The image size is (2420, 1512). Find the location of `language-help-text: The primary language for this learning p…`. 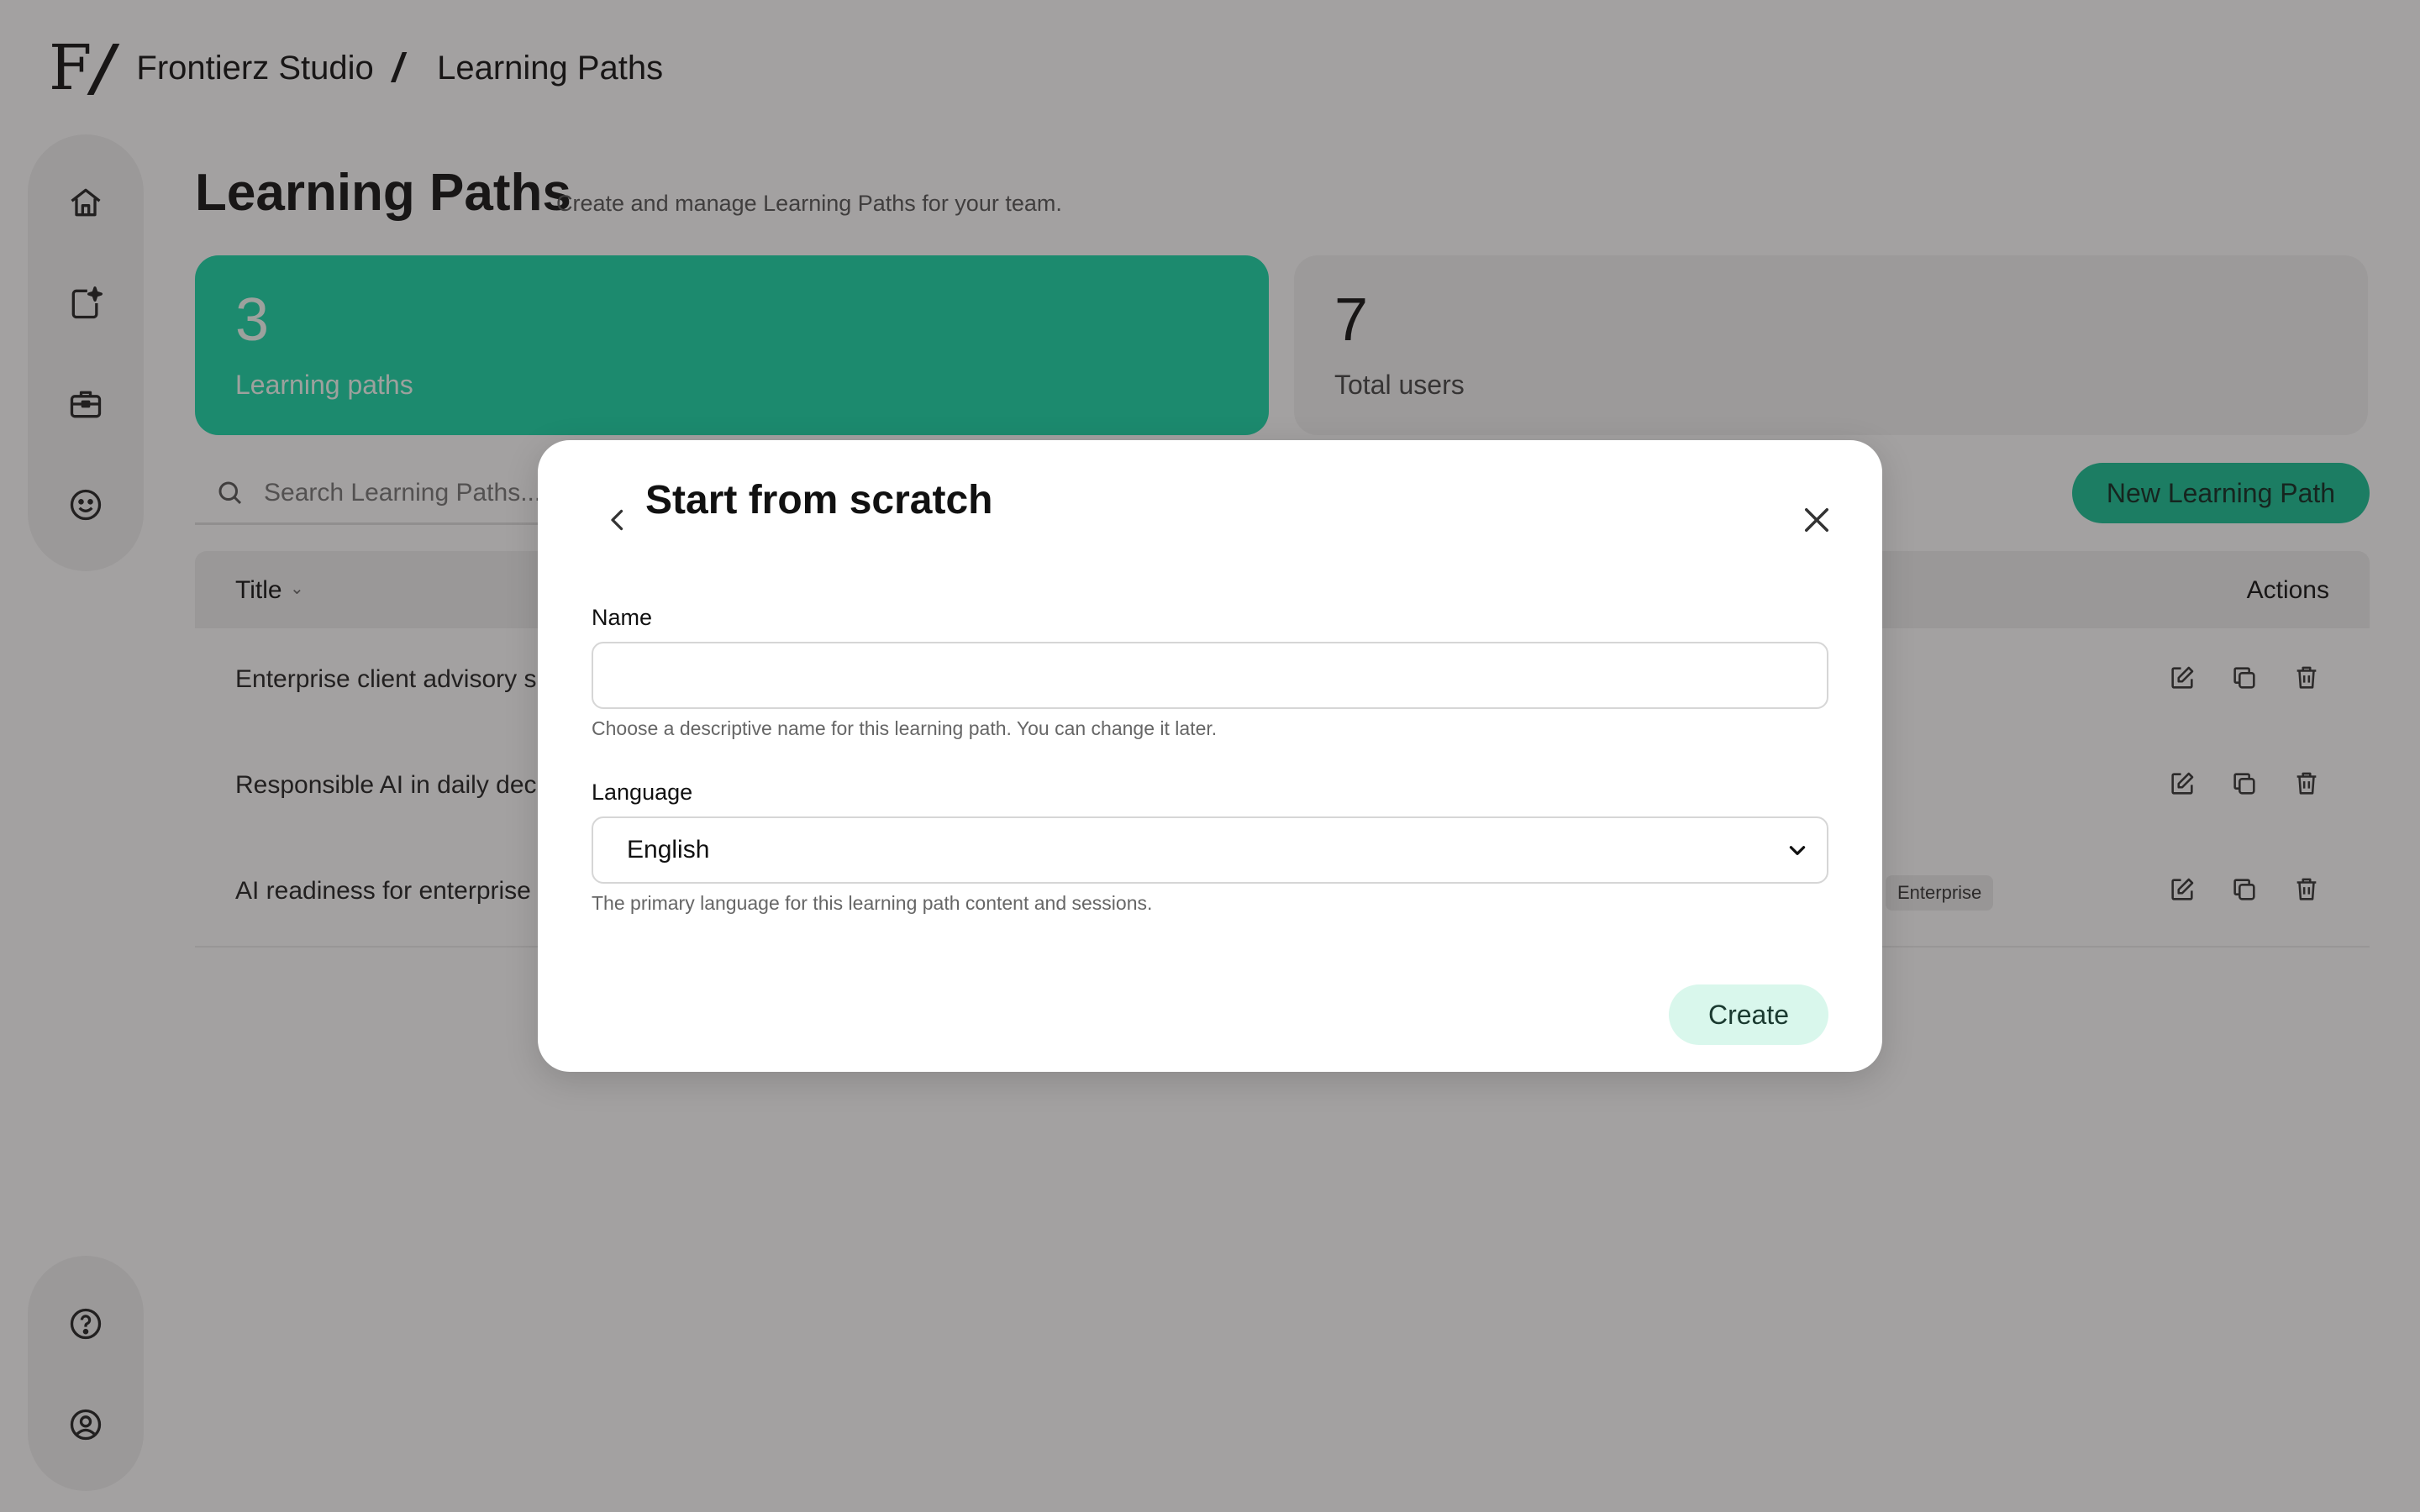

language-help-text: The primary language for this learning p… is located at coordinates (872, 903).